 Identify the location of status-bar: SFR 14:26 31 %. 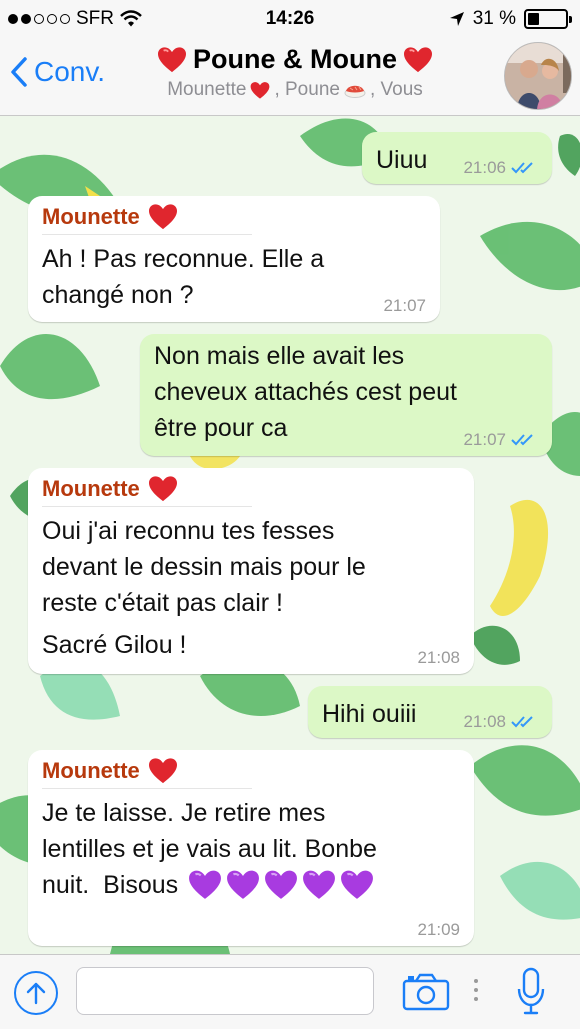
(290, 19).